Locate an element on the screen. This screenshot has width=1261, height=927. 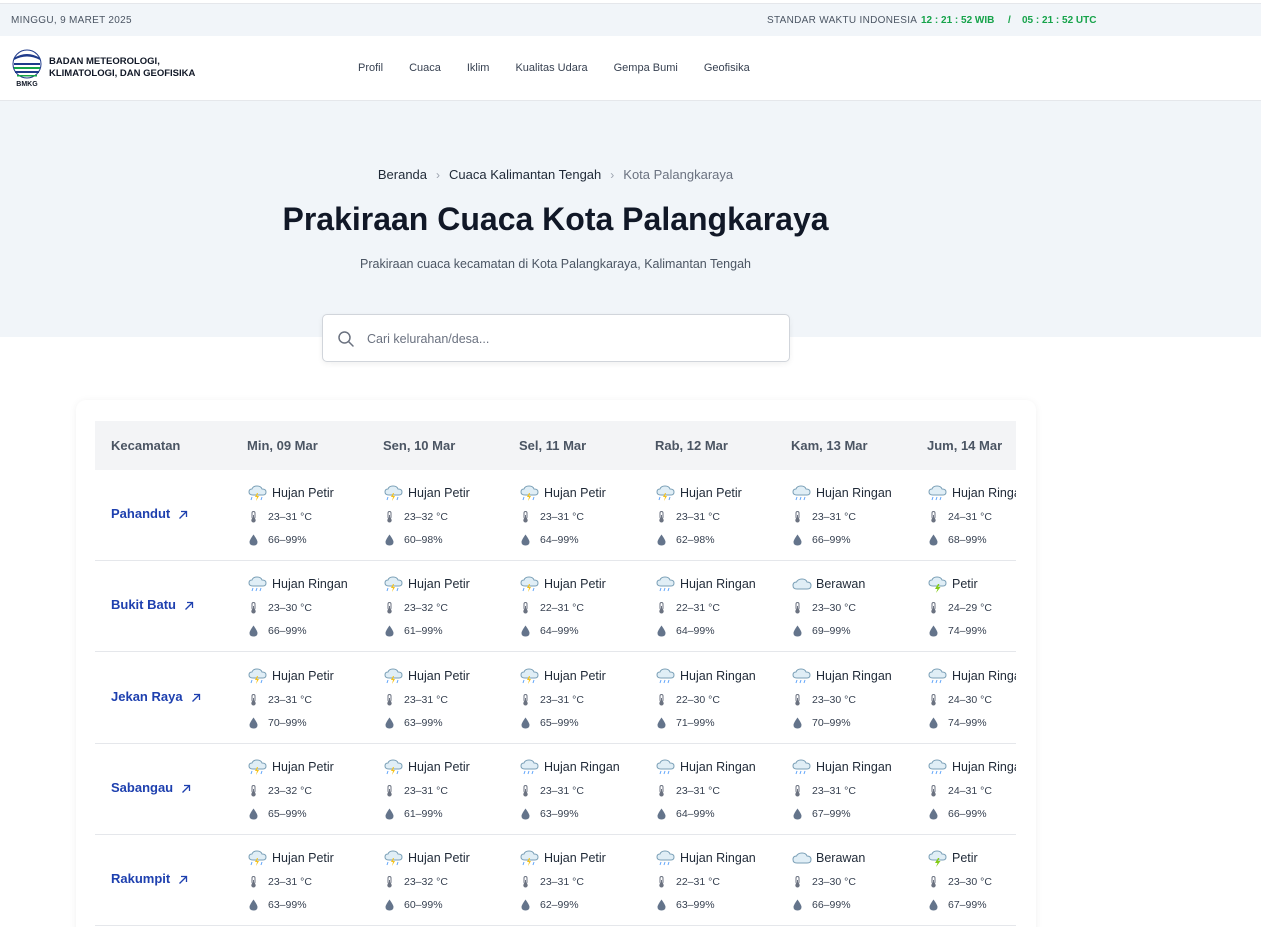
temperature: 23–32 °C is located at coordinates (416, 608).